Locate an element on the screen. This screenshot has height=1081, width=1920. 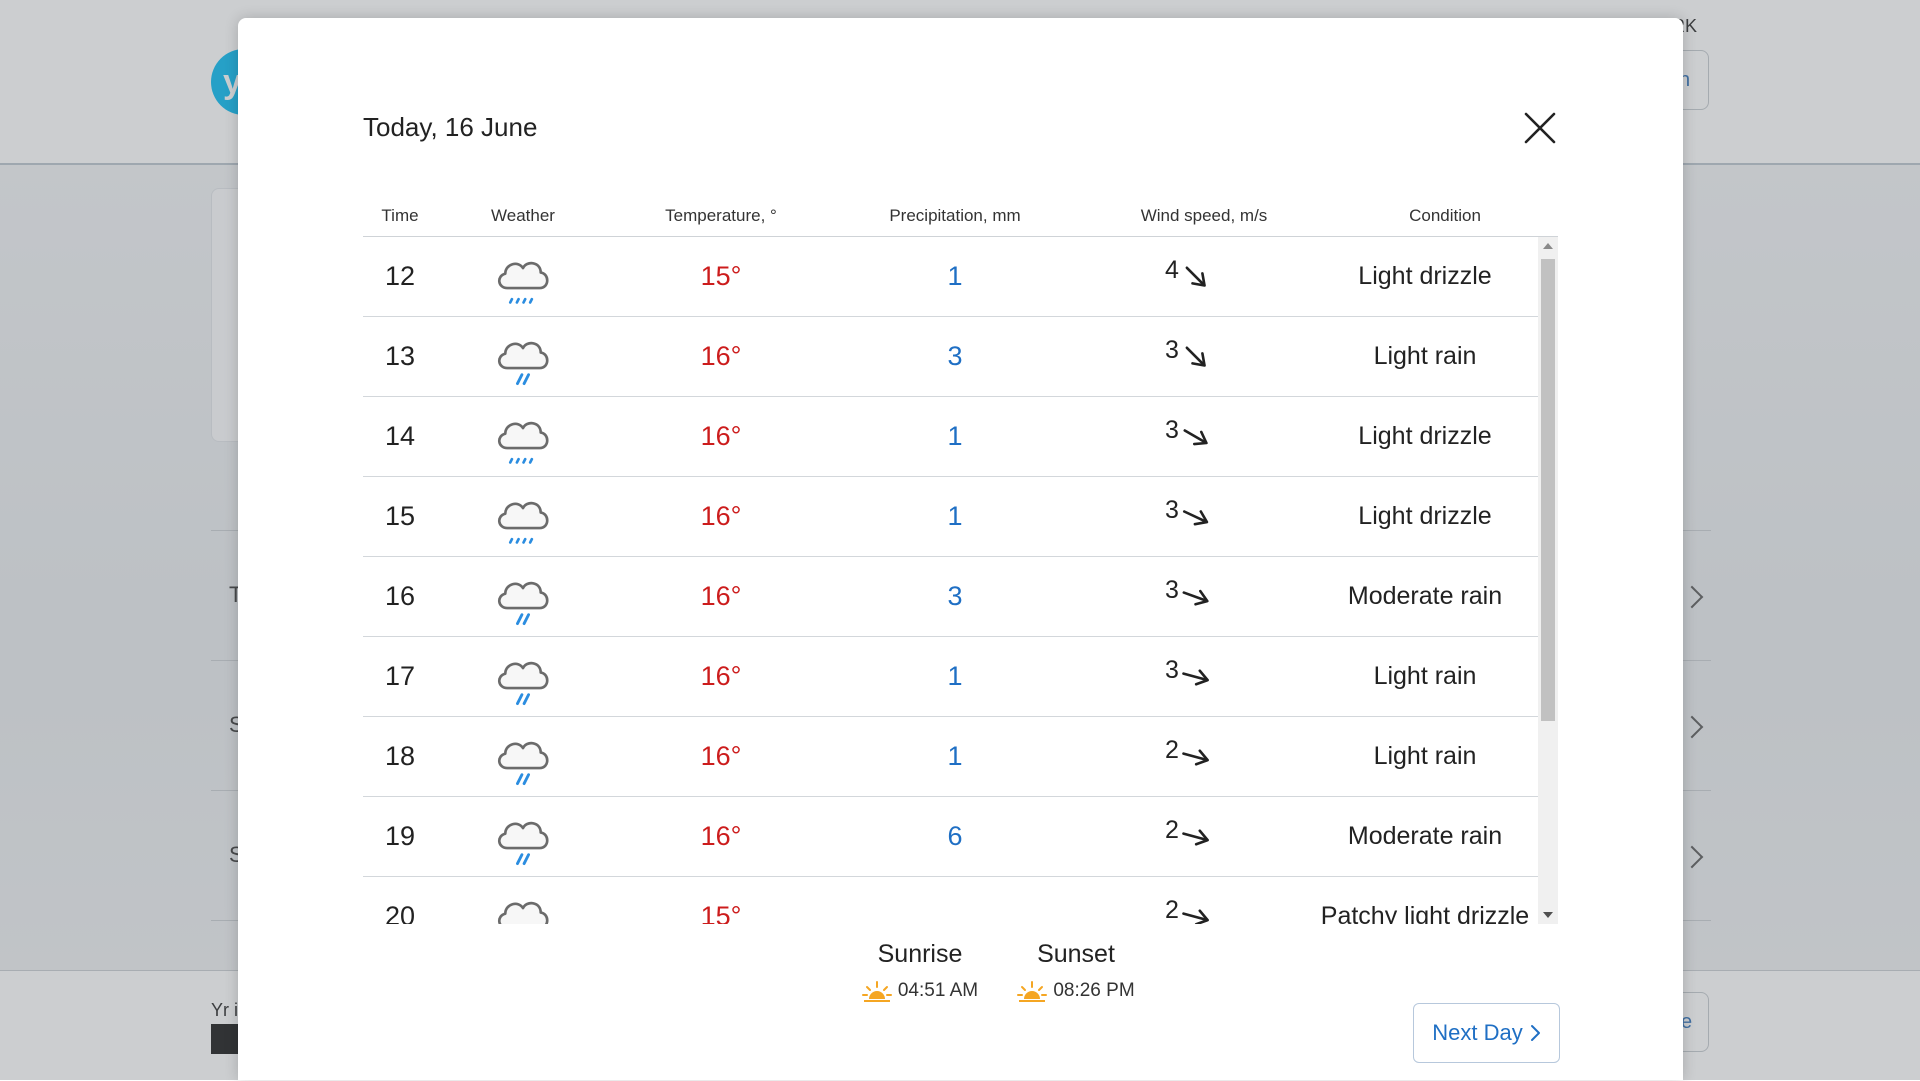
column-header-temperature: Temperature, ° is located at coordinates (721, 215).